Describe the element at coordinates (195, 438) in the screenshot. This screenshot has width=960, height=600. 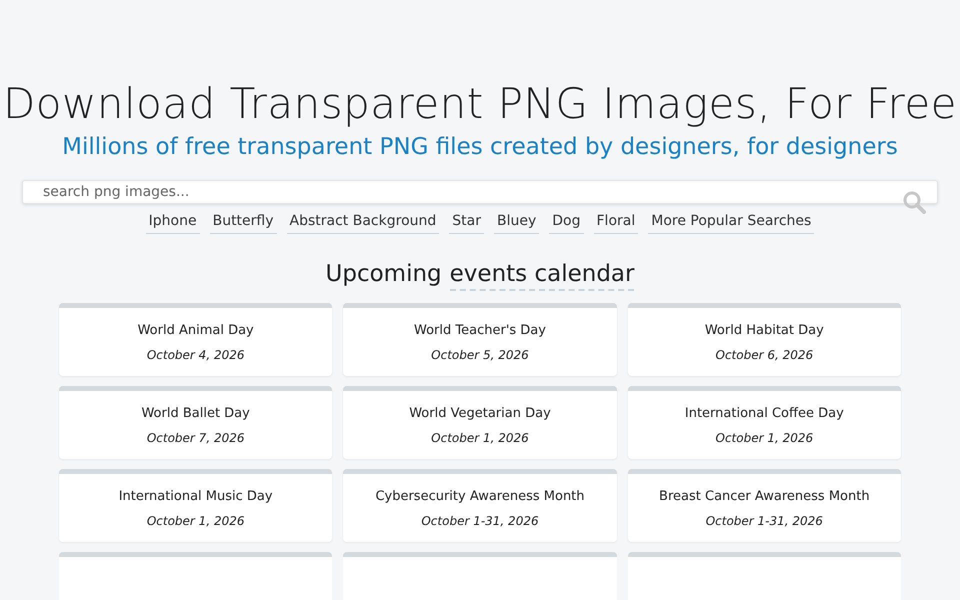
I see `event-date: October 7, 2026` at that location.